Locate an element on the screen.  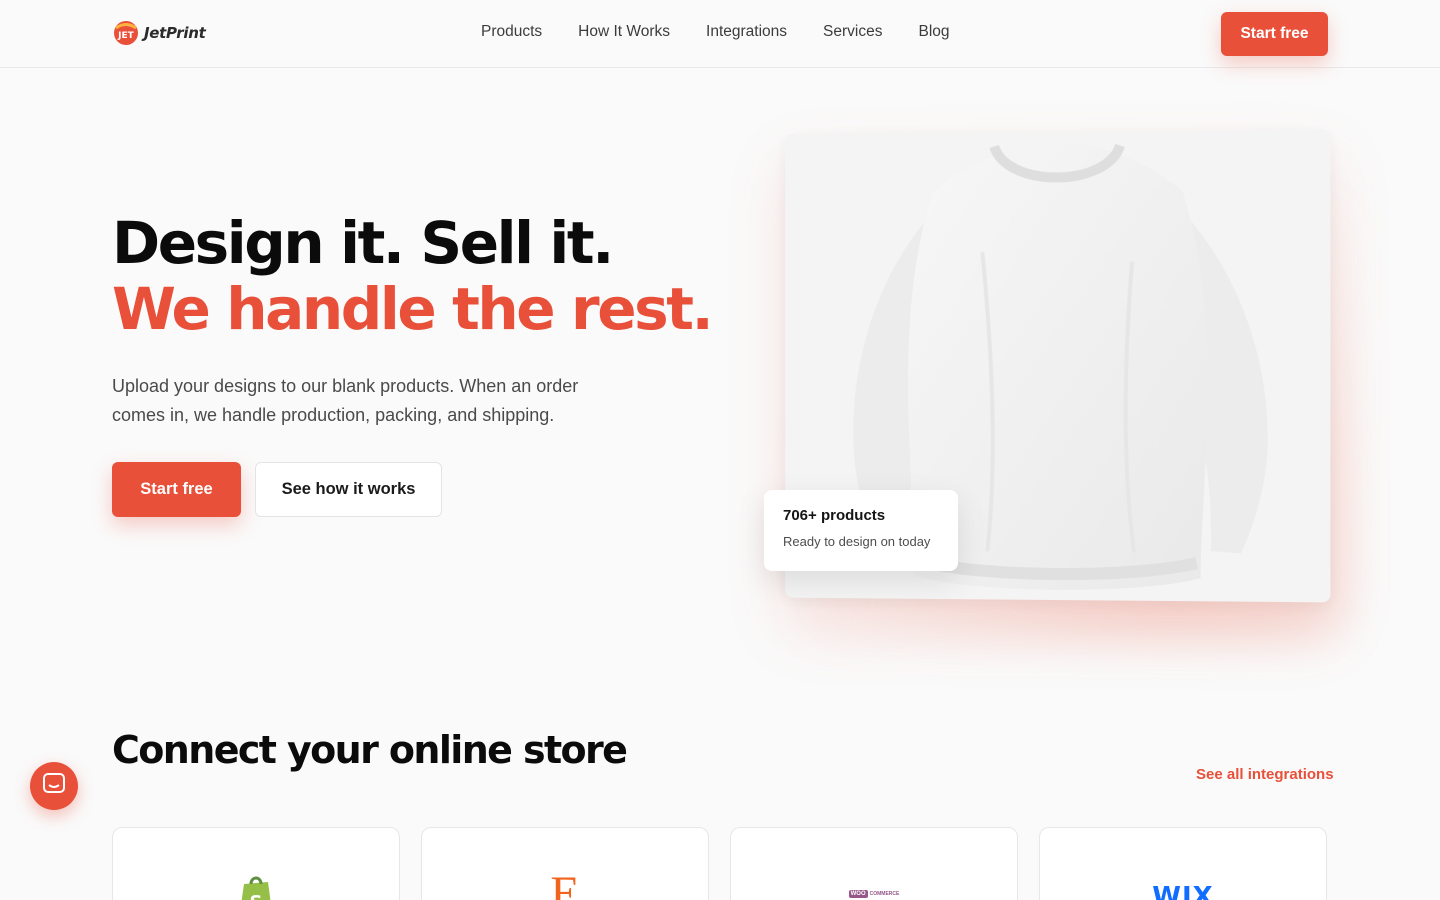
hero-start-free-button: Start free is located at coordinates (176, 489).